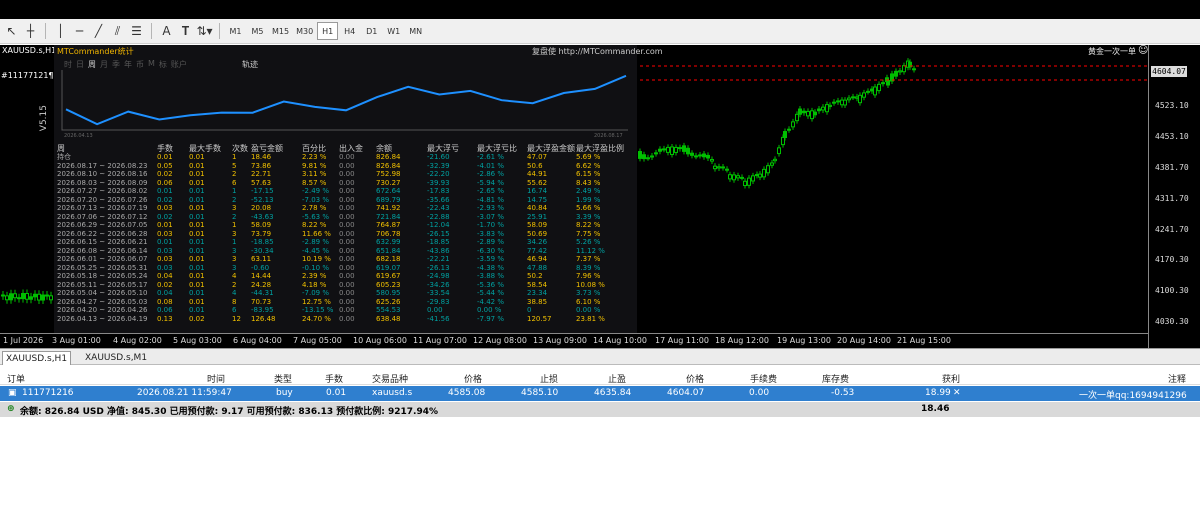 The image size is (1200, 531). I want to click on stats-cell: 0.08, so click(165, 301).